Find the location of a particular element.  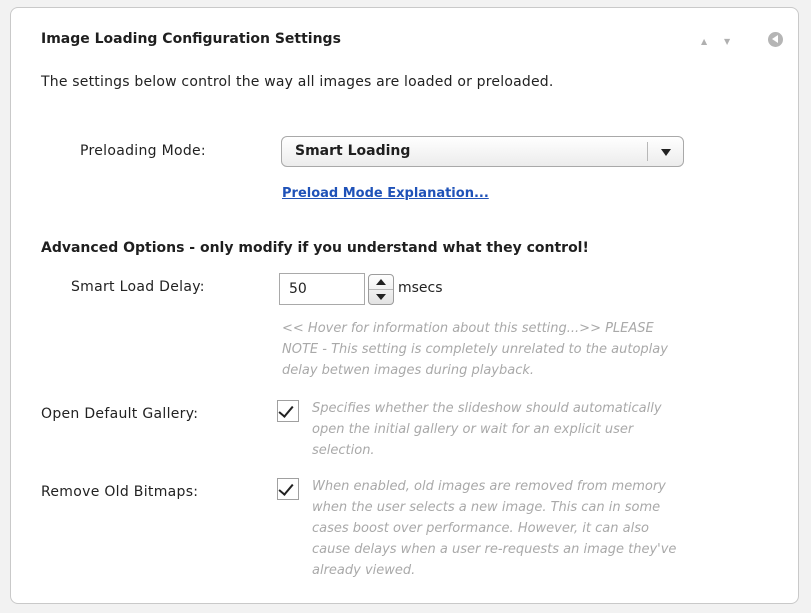

preloading-mode-value: Smart Loading is located at coordinates (353, 151).